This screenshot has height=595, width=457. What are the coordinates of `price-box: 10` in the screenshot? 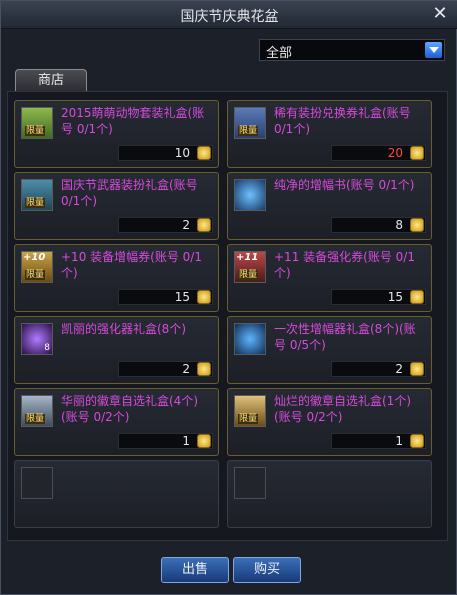 It's located at (165, 153).